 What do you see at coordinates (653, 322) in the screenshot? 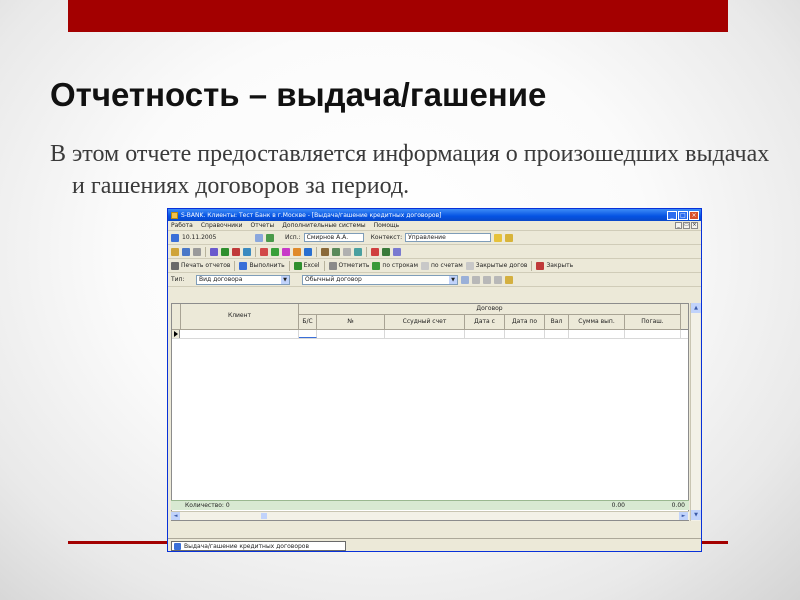
I see `column-repaid: Погаш.` at bounding box center [653, 322].